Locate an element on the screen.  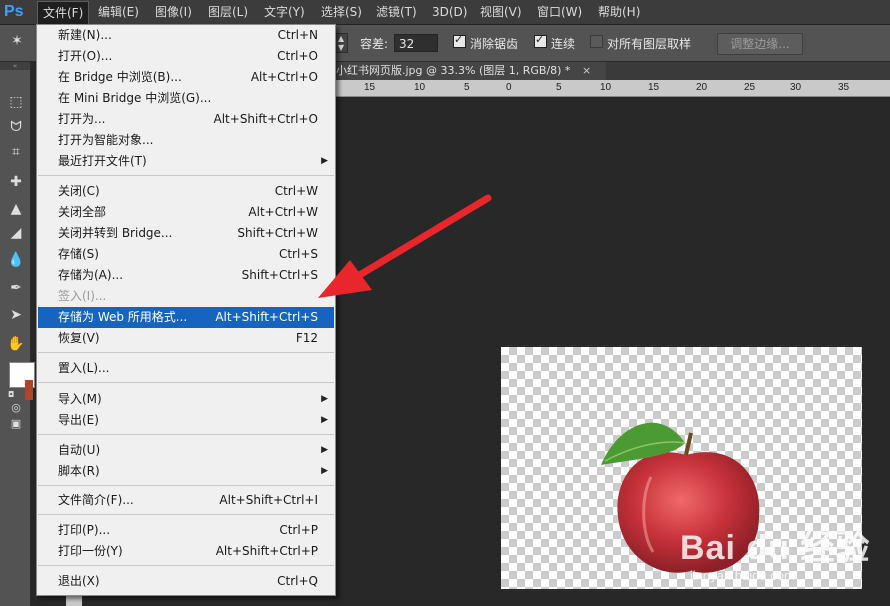
menu-item-close-go-bridge: 关闭并转到 Bridge... Shift+Ctrl+W is located at coordinates (186, 233).